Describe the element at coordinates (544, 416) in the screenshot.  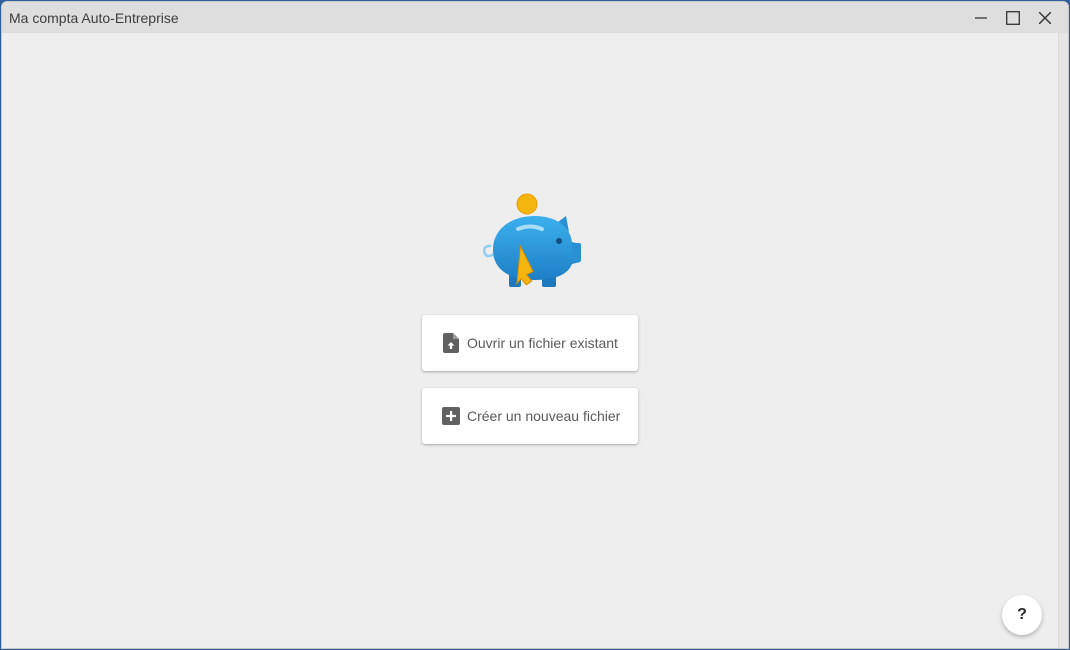
I see `create-new-file-label: Créer un nouveau fichier` at that location.